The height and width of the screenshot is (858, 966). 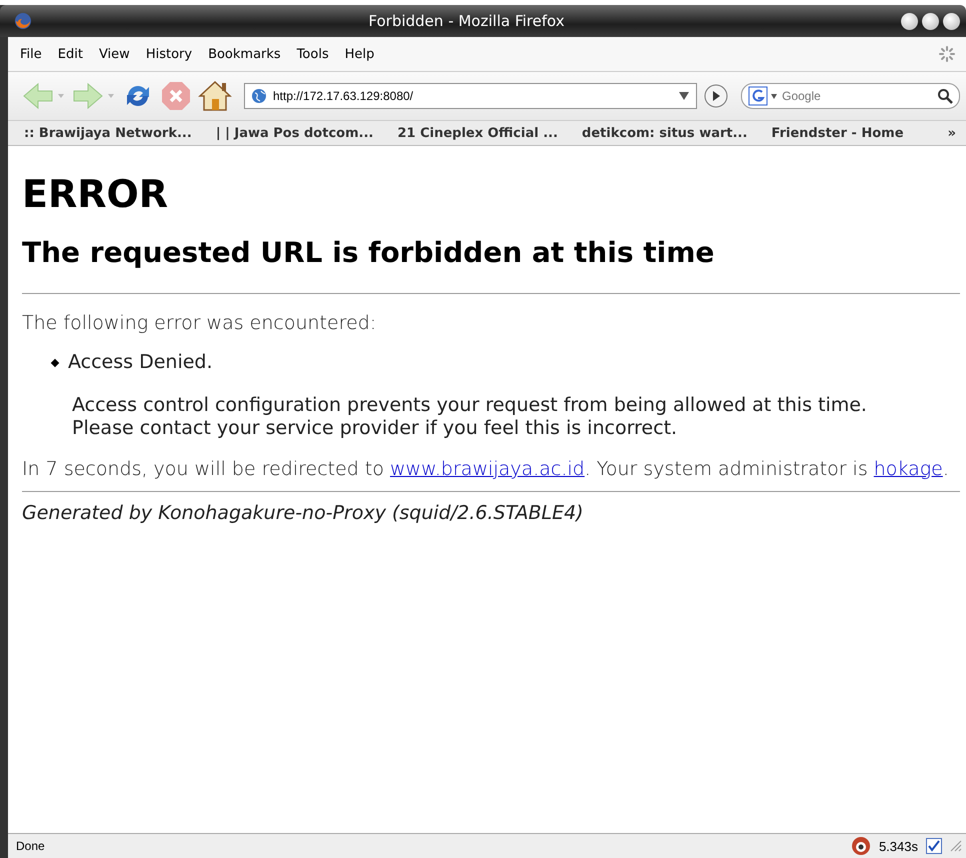 I want to click on page-subheading: The requested URL is forbidden at this time, so click(x=369, y=252).